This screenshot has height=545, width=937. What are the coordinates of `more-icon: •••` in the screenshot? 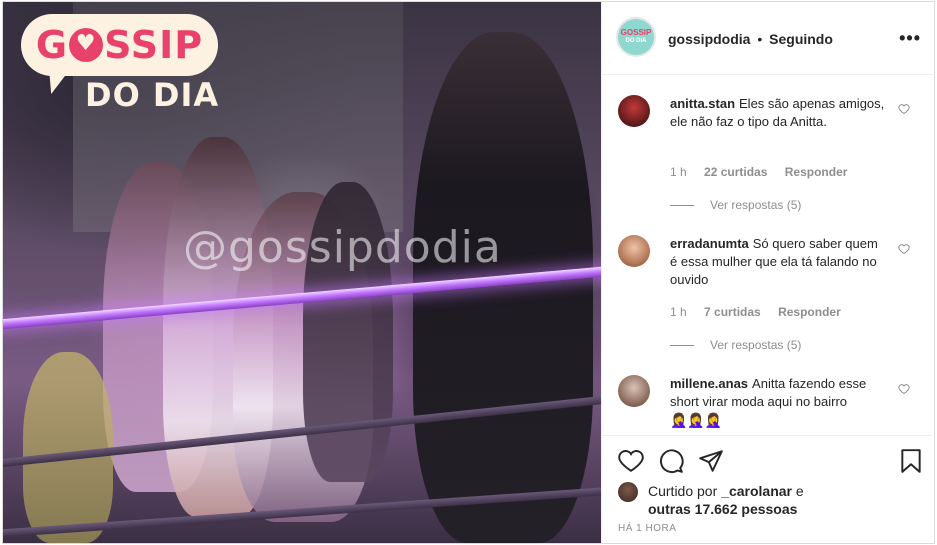 It's located at (910, 38).